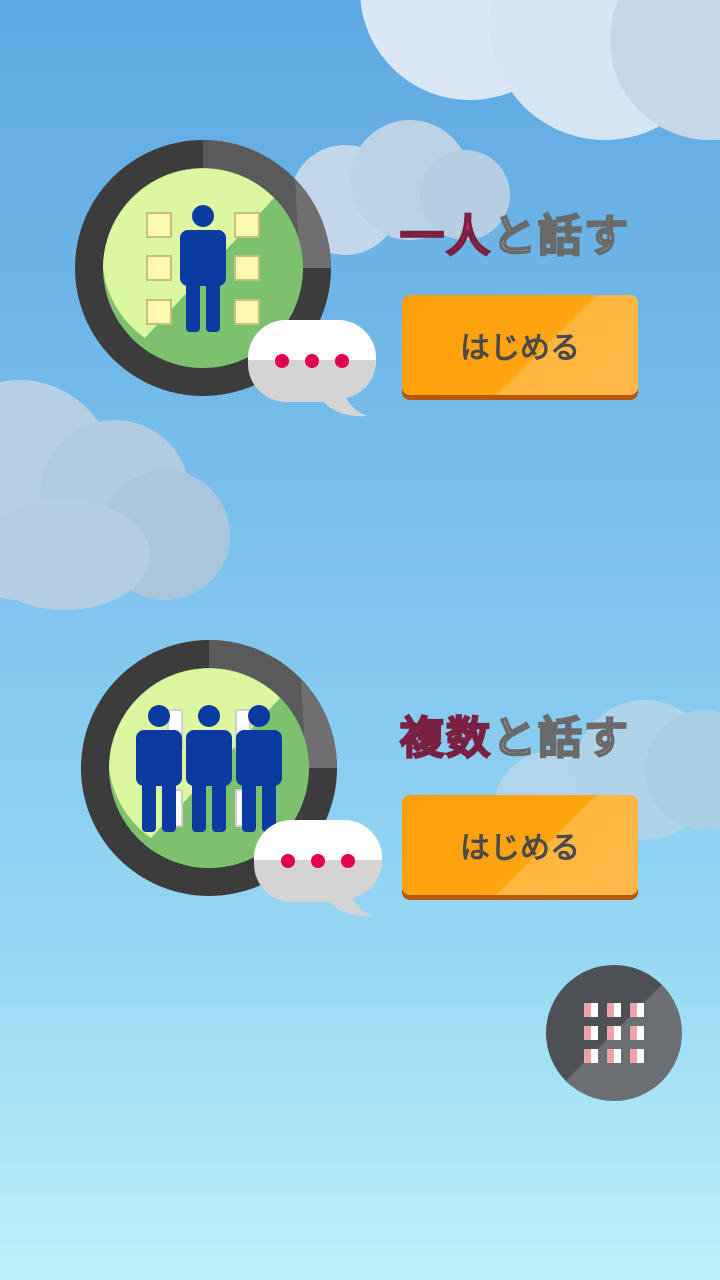  Describe the element at coordinates (445, 738) in the screenshot. I see `mode-multiple-title-accent: 複数` at that location.